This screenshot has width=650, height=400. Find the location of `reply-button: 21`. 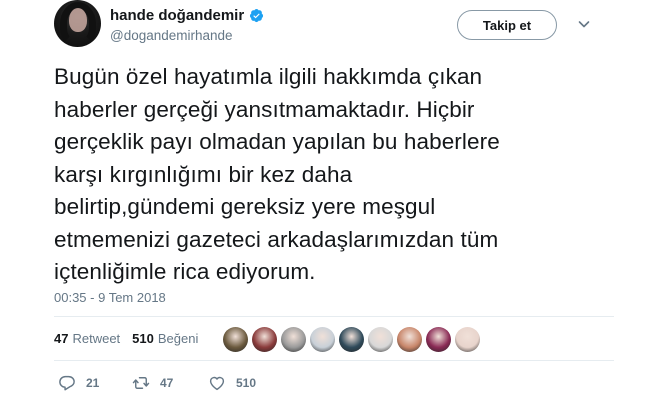

reply-button: 21 is located at coordinates (95, 383).